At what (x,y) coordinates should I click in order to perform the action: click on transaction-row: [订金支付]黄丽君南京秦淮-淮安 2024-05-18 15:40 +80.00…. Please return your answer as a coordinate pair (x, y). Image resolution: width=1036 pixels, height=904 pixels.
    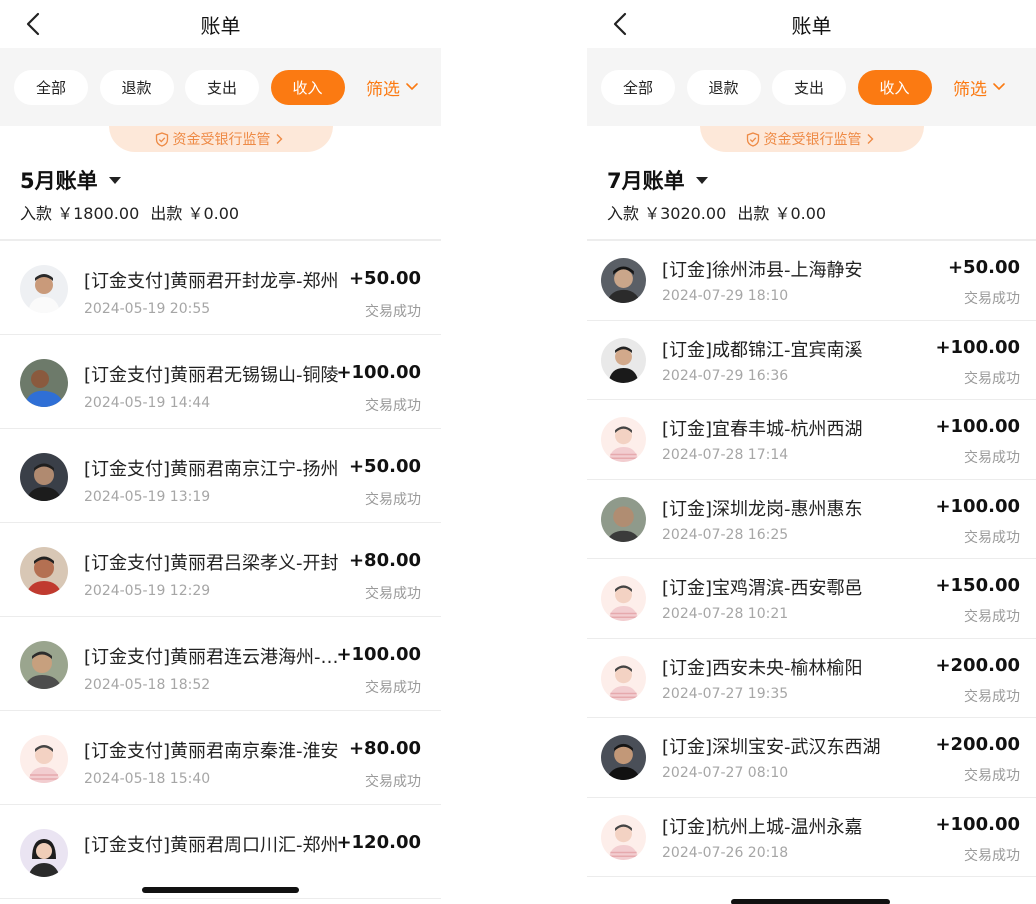
    Looking at the image, I should click on (220, 758).